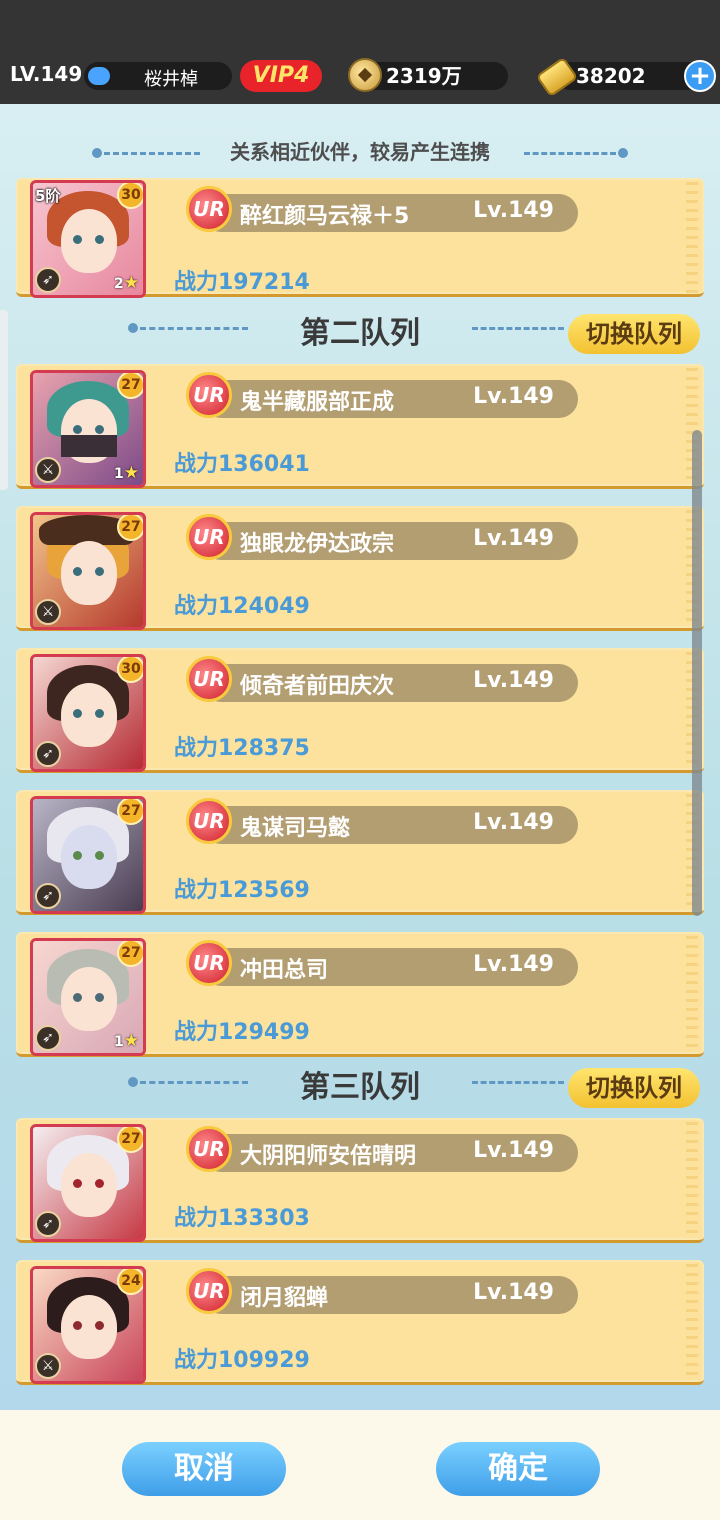 The height and width of the screenshot is (1520, 720). What do you see at coordinates (365, 75) in the screenshot?
I see `coin-icon` at bounding box center [365, 75].